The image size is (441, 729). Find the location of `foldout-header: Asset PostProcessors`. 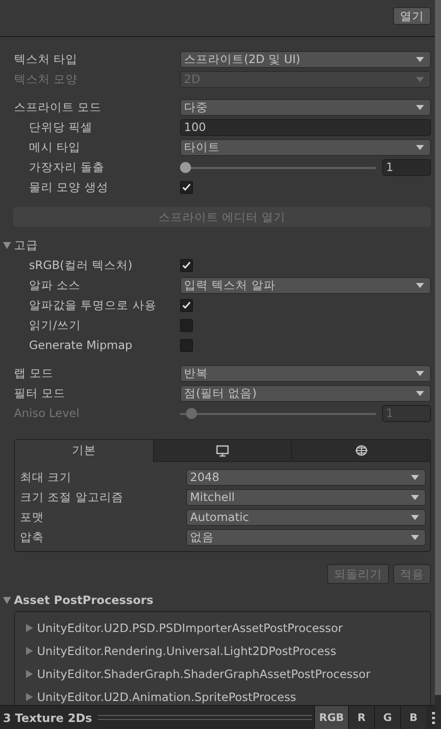

foldout-header: Asset PostProcessors is located at coordinates (217, 600).